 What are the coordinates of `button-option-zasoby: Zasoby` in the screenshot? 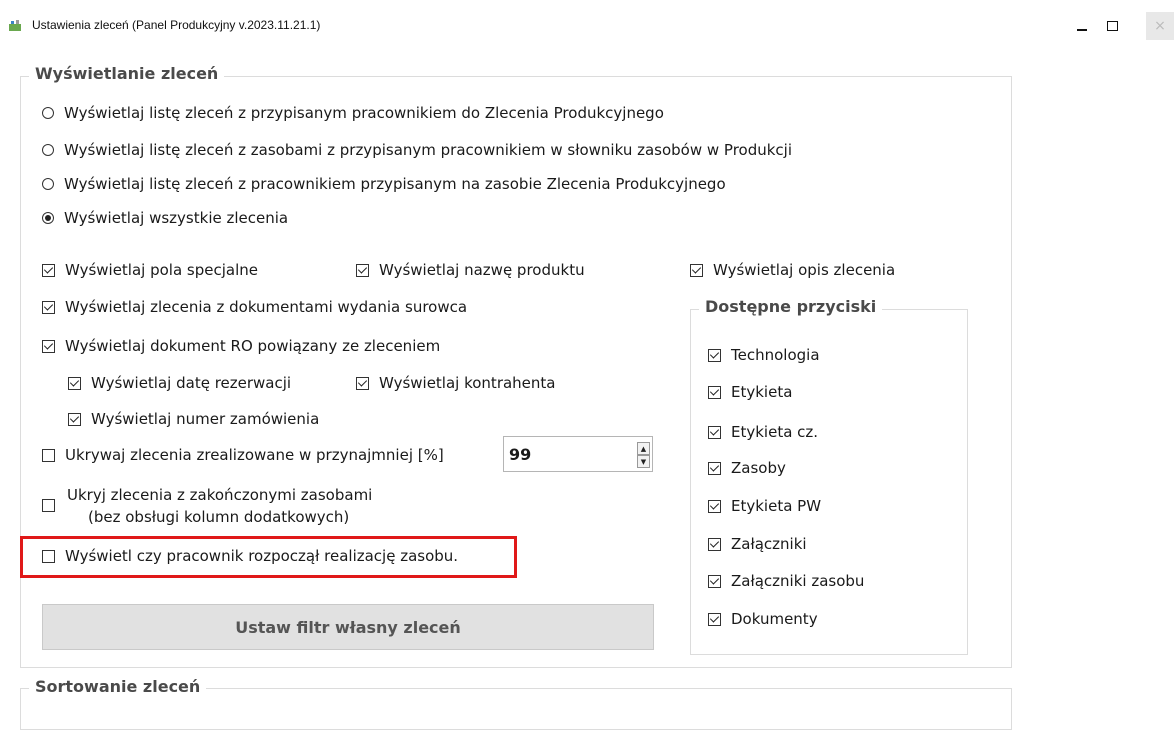 It's located at (747, 468).